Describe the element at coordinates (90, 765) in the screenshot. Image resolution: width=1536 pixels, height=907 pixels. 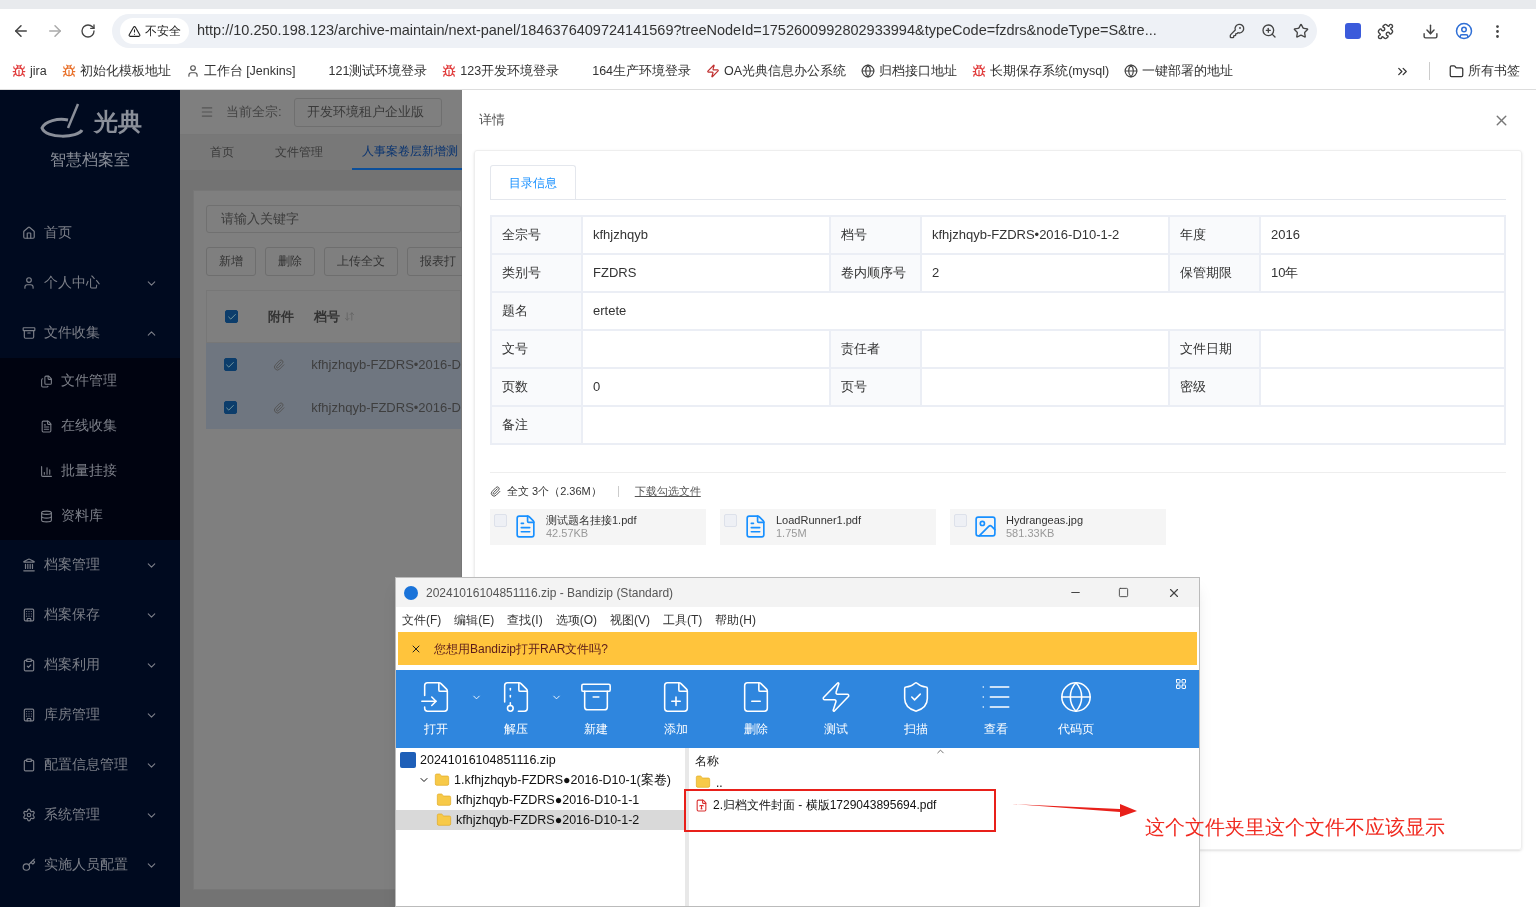
I see `menu-item: 配置信息管理` at that location.